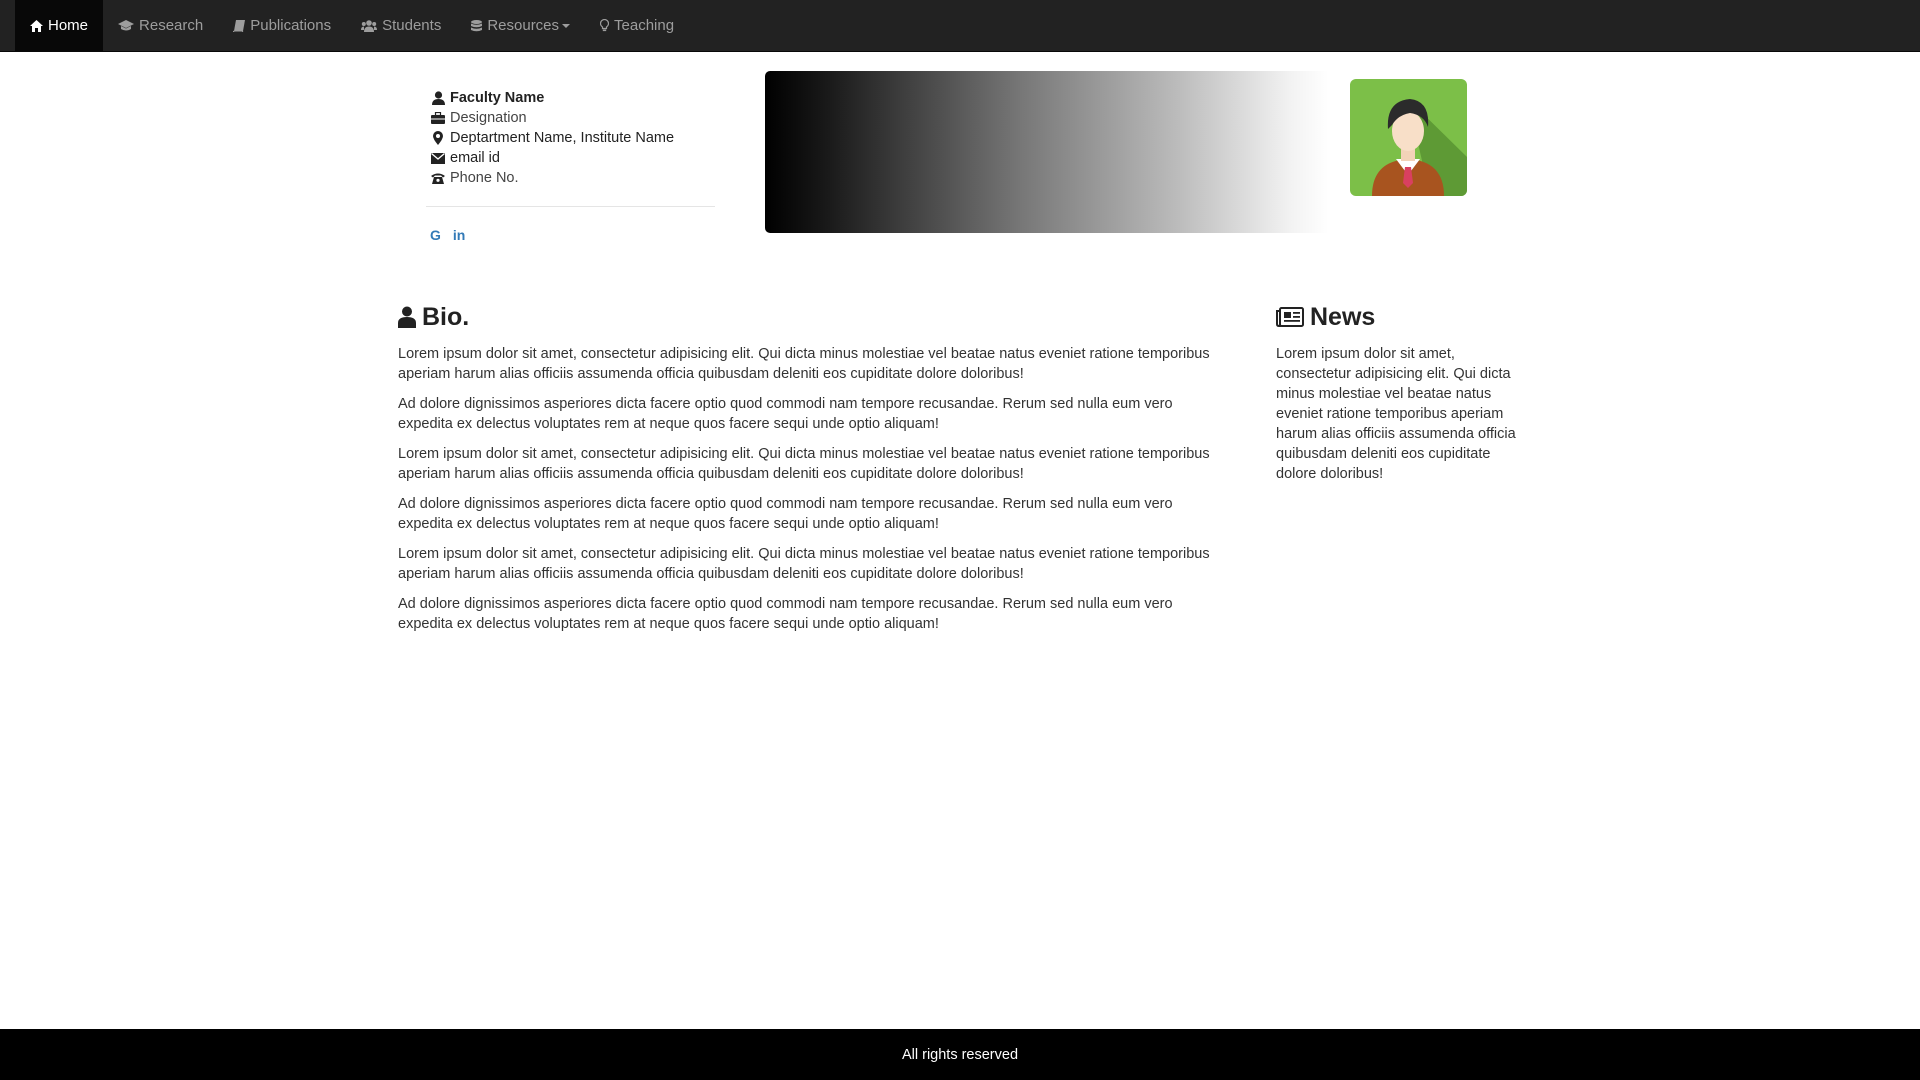 The image size is (1920, 1080). Describe the element at coordinates (239, 25) in the screenshot. I see `book-icon` at that location.